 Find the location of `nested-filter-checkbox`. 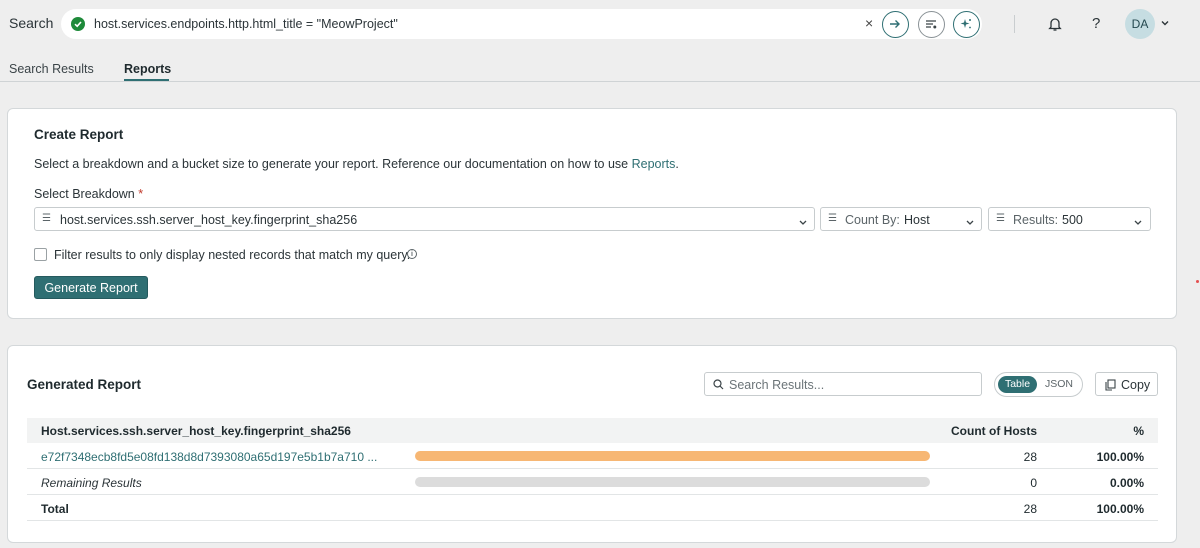

nested-filter-checkbox is located at coordinates (40, 254).